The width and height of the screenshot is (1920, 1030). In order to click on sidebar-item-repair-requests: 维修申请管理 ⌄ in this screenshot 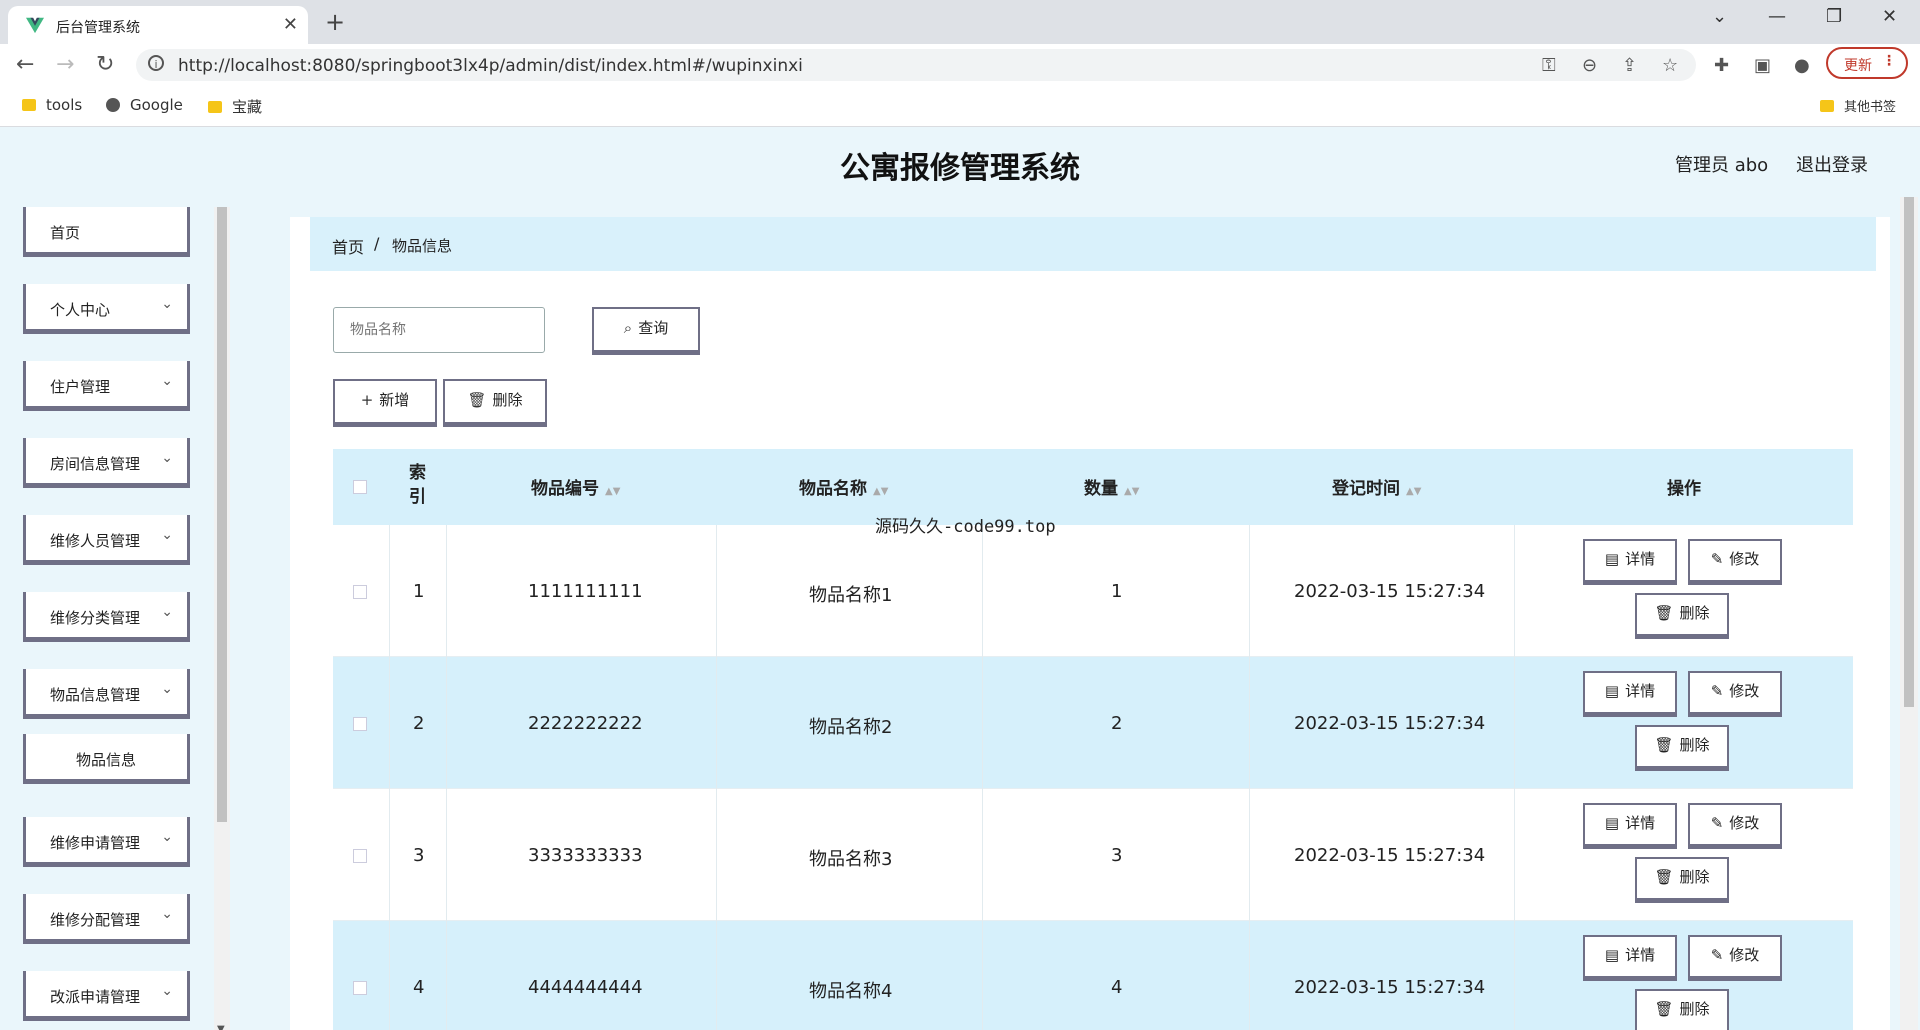, I will do `click(106, 842)`.